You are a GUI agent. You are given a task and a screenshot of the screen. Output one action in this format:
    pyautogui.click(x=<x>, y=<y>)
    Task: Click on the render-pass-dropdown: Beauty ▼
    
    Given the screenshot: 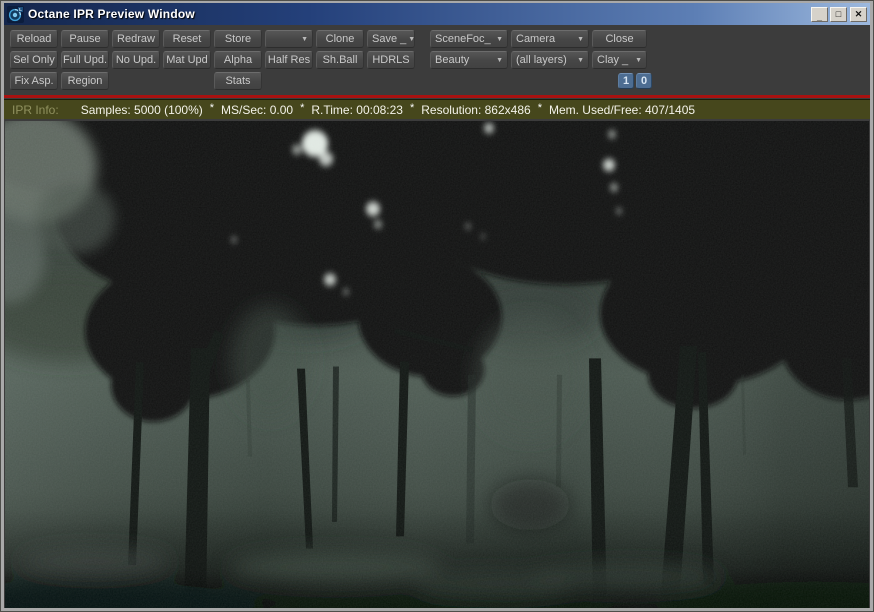 What is the action you would take?
    pyautogui.click(x=469, y=60)
    